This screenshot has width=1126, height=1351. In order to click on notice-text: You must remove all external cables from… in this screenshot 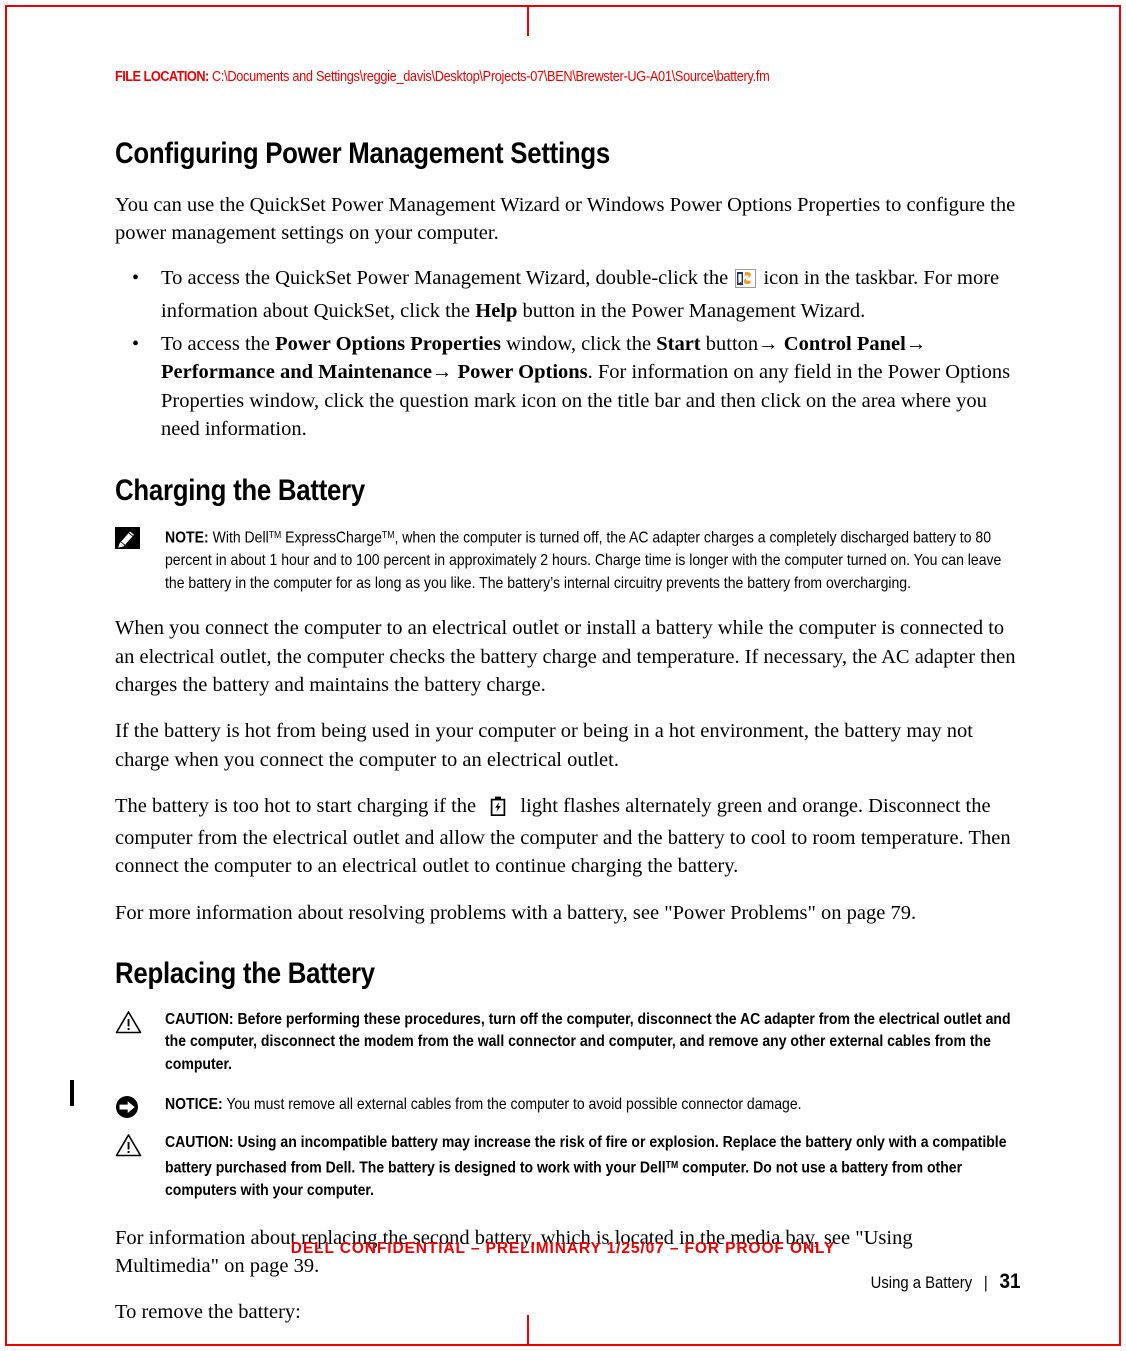, I will do `click(514, 1104)`.